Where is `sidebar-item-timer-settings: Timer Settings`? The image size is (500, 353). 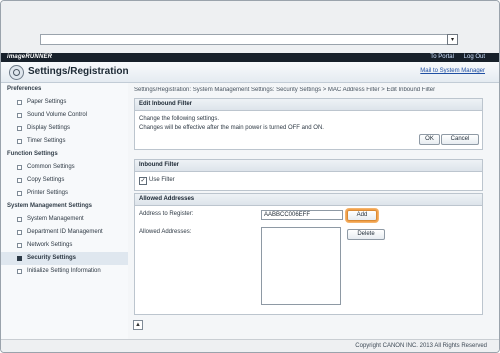
sidebar-item-timer-settings: Timer Settings is located at coordinates (64, 141).